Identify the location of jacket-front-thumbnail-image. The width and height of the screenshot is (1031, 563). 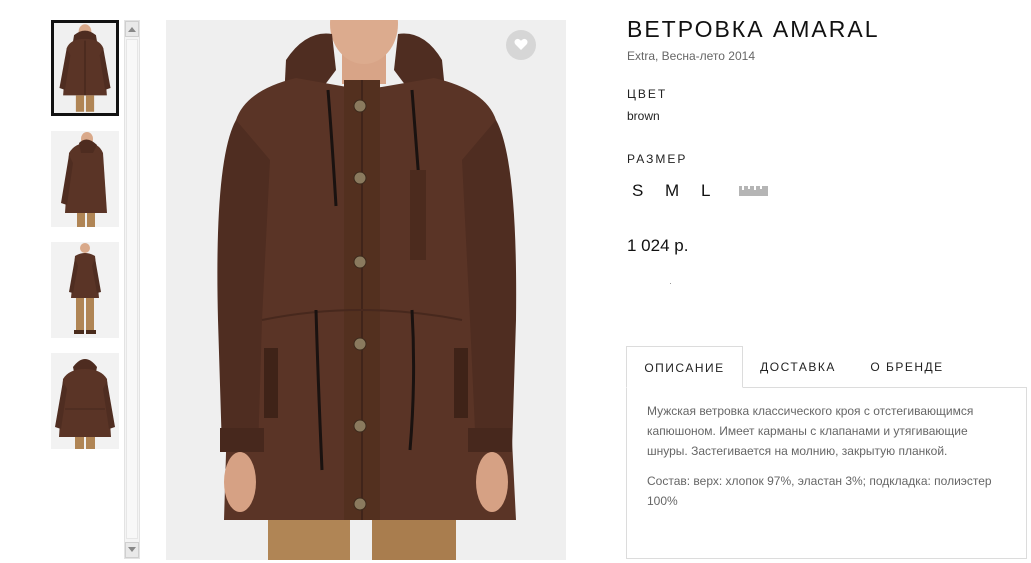
(85, 68).